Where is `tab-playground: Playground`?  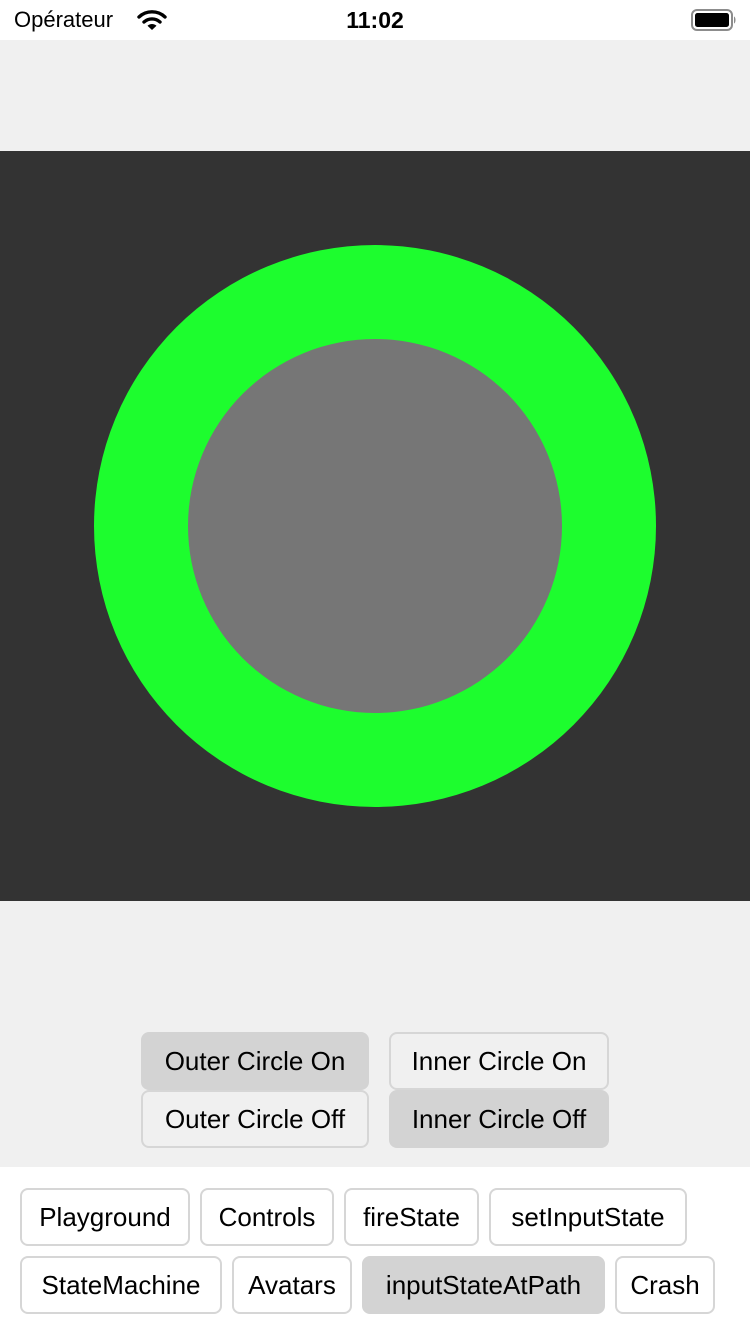
tab-playground: Playground is located at coordinates (105, 1217).